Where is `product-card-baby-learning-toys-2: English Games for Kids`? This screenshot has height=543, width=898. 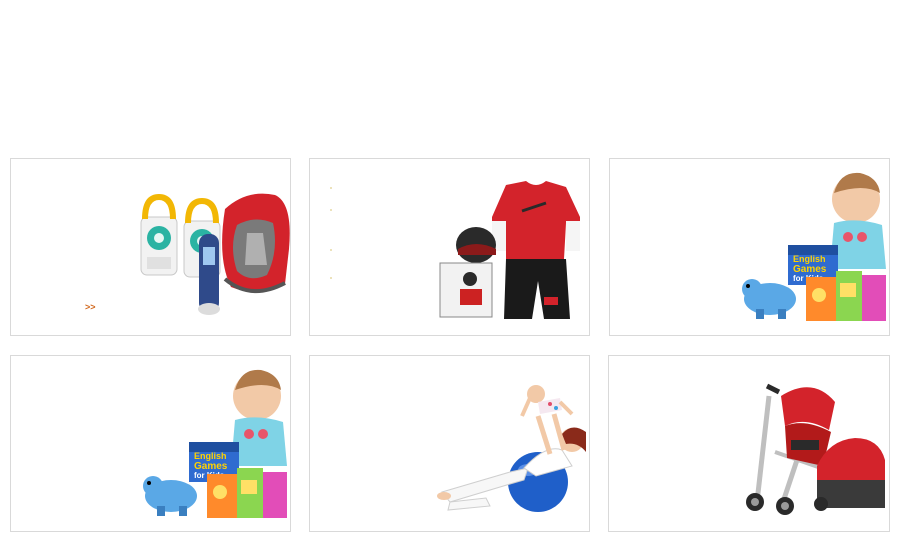 product-card-baby-learning-toys-2: English Games for Kids is located at coordinates (150, 443).